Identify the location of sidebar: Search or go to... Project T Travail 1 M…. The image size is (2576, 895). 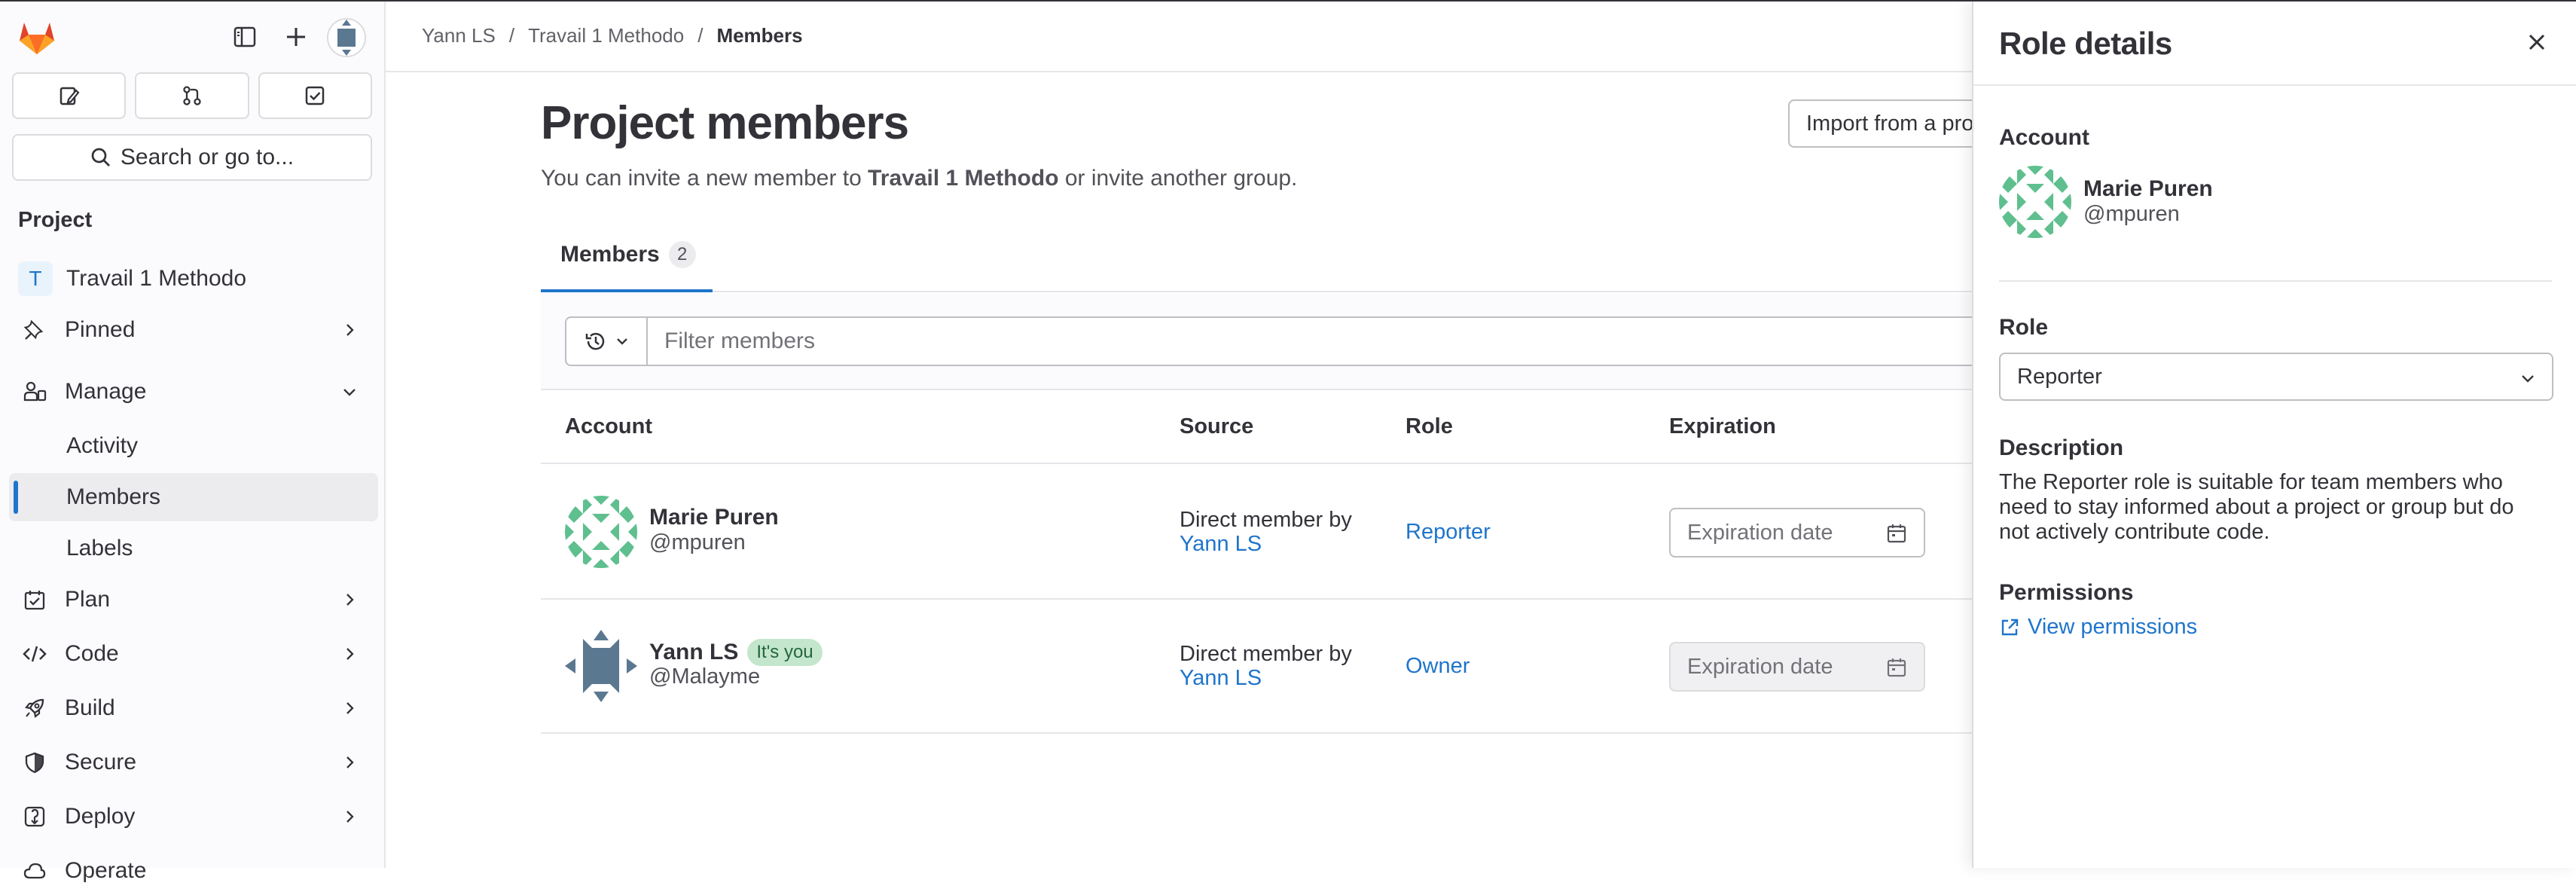
(193, 441).